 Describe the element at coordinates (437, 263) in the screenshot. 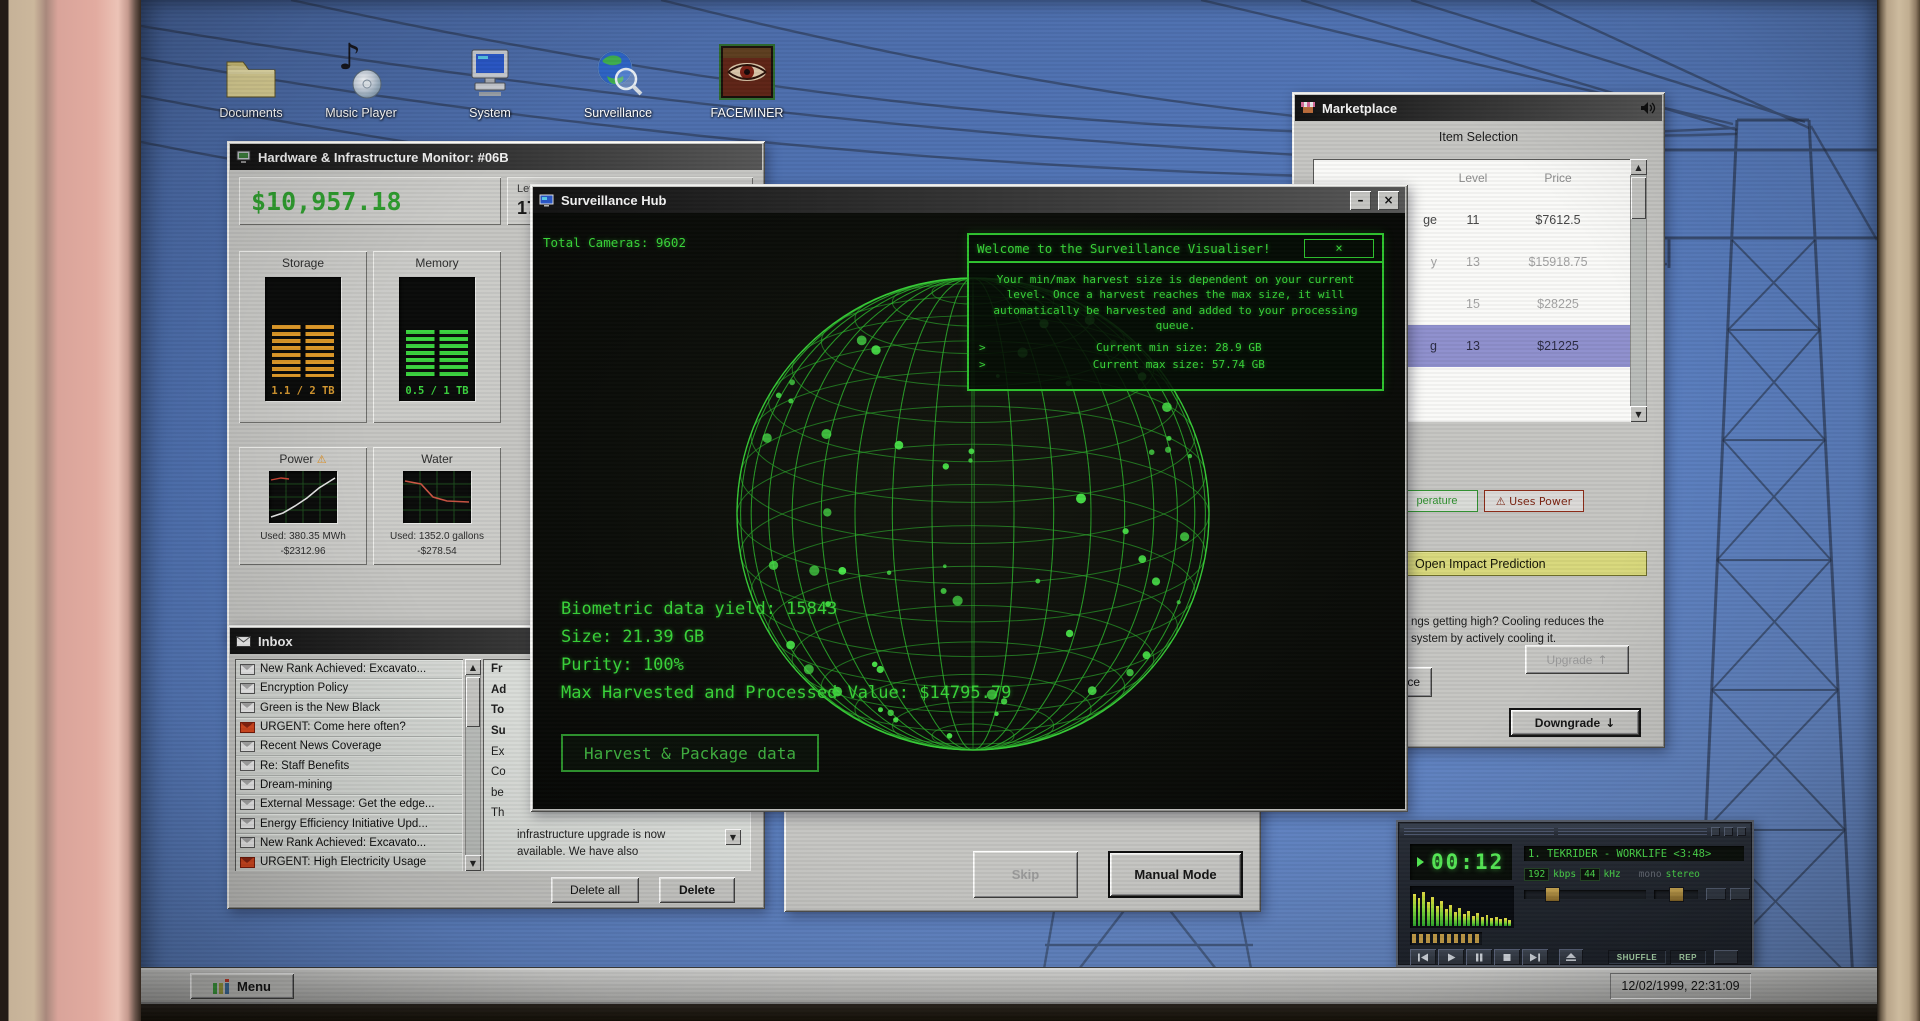

I see `memory-label: Memory` at that location.